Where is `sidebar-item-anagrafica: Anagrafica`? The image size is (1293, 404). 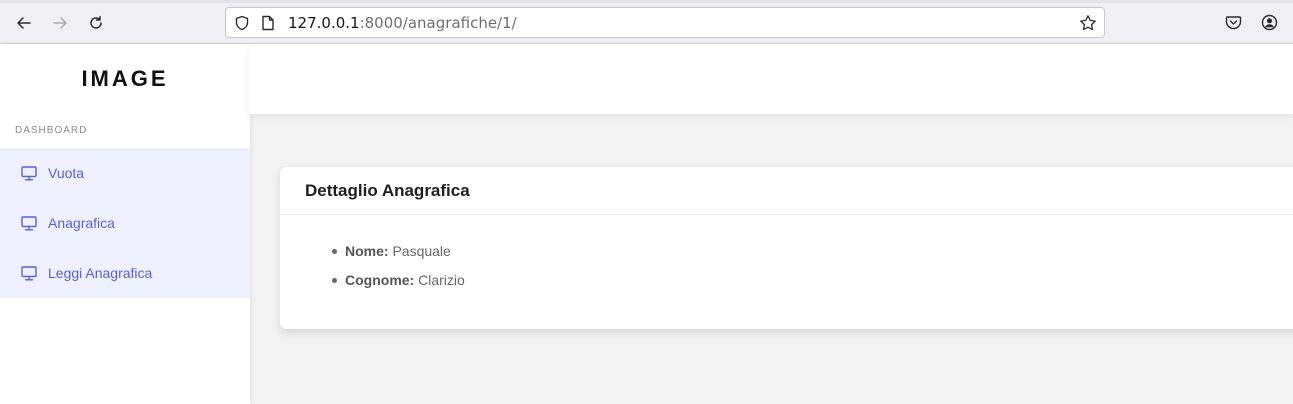
sidebar-item-anagrafica: Anagrafica is located at coordinates (125, 223).